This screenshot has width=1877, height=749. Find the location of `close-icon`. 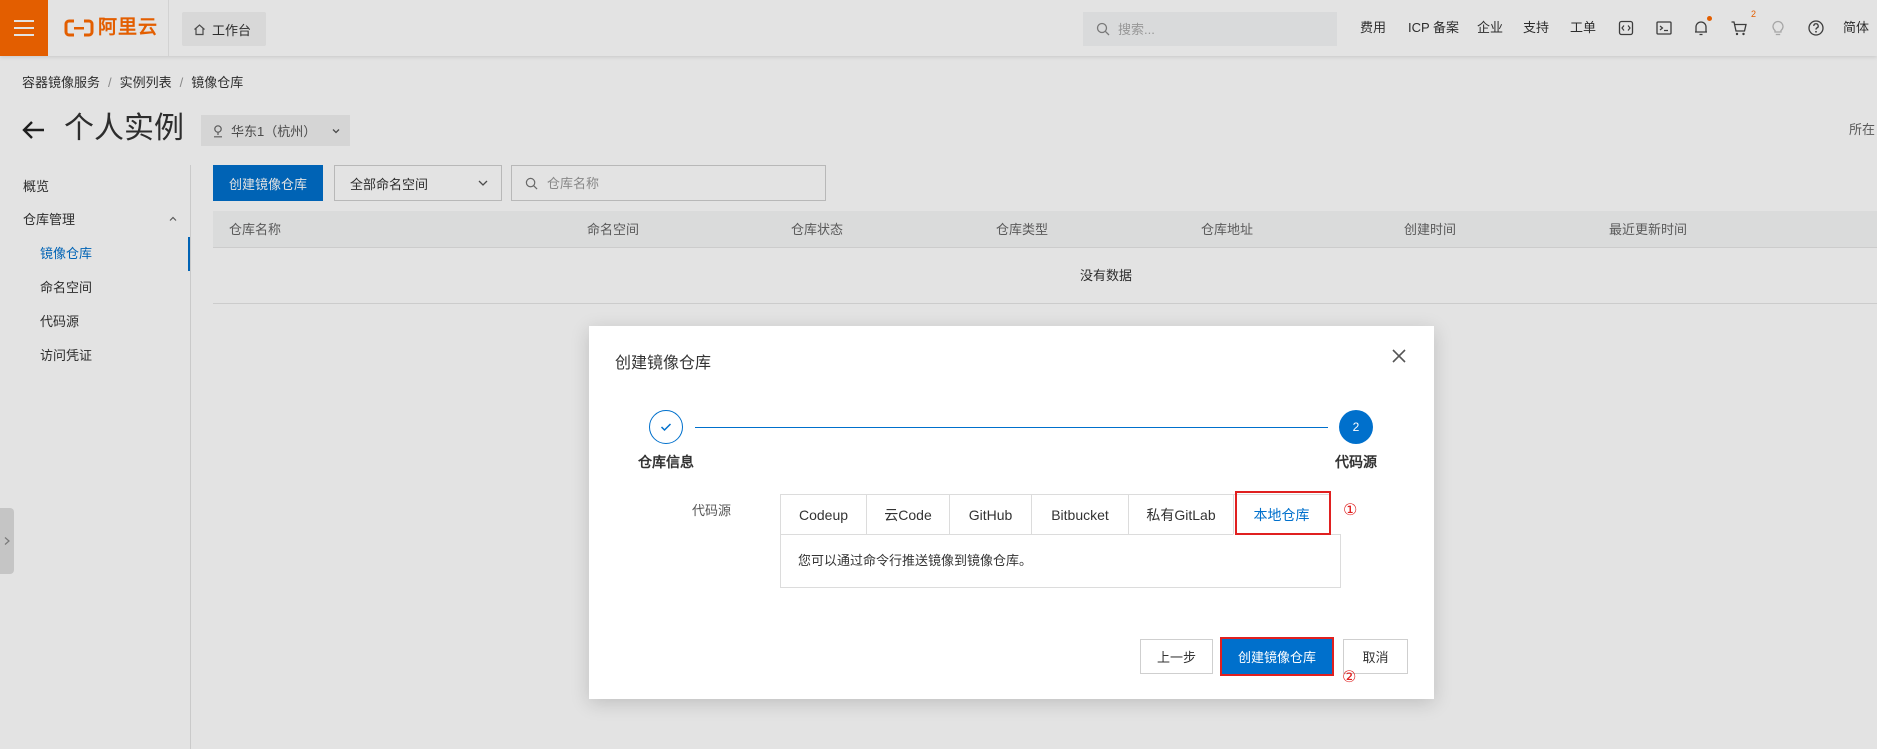

close-icon is located at coordinates (1399, 356).